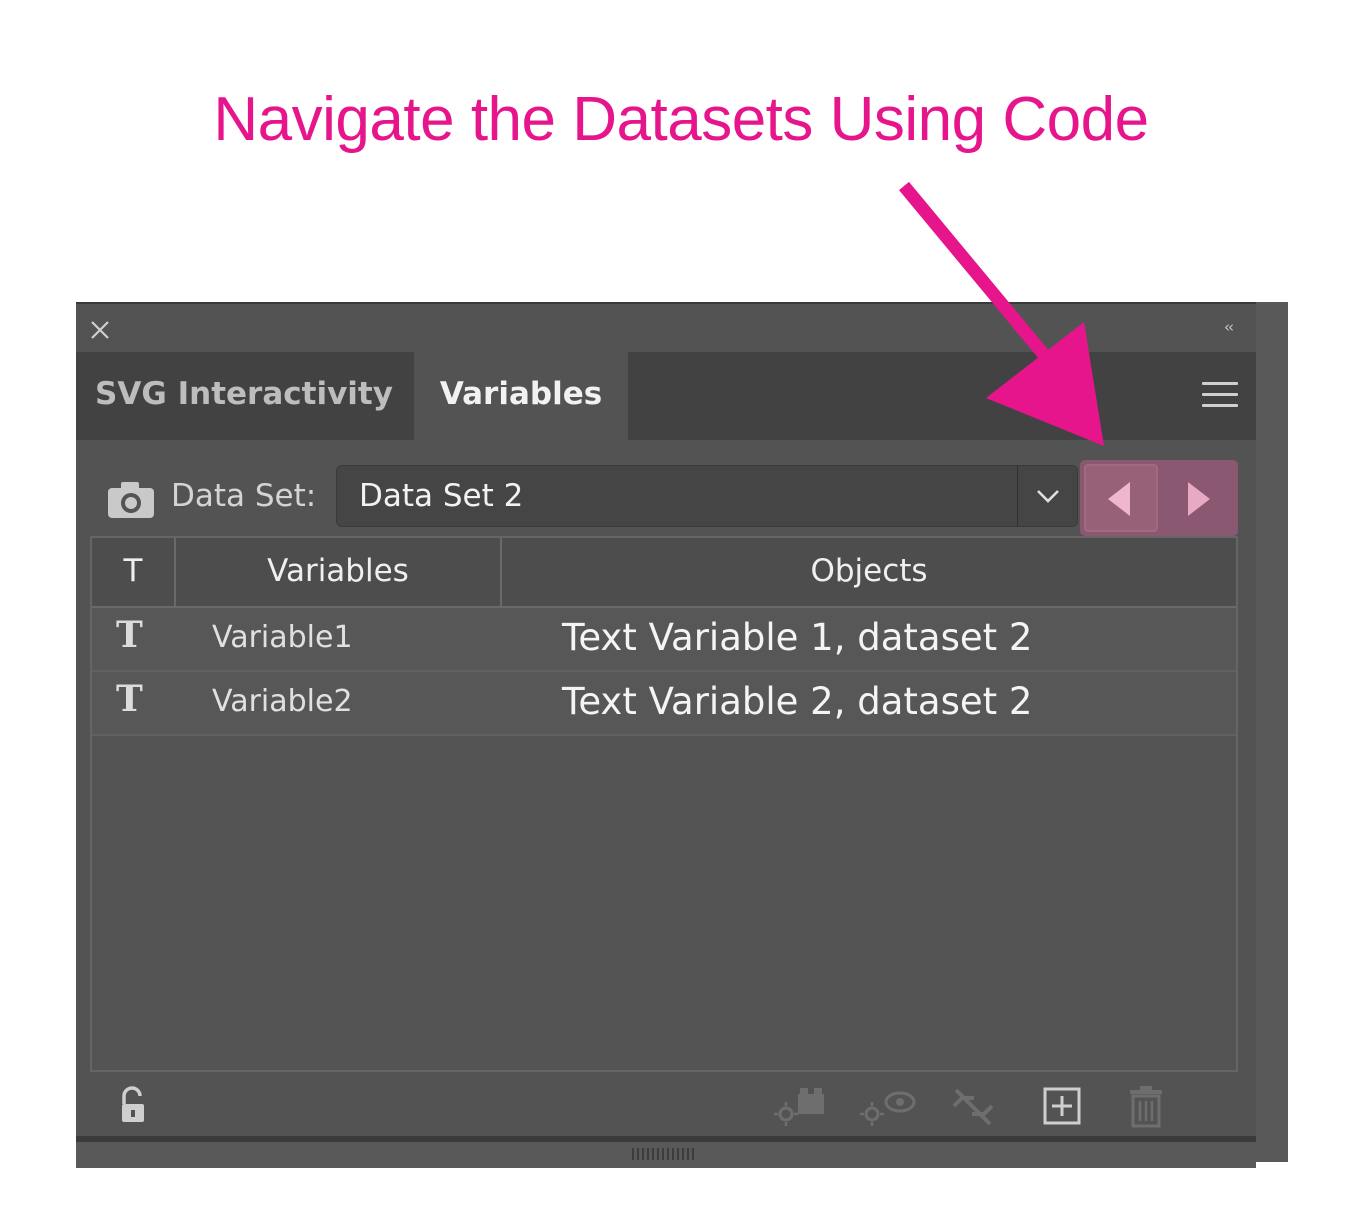  Describe the element at coordinates (1272, 732) in the screenshot. I see `panel-edge` at that location.